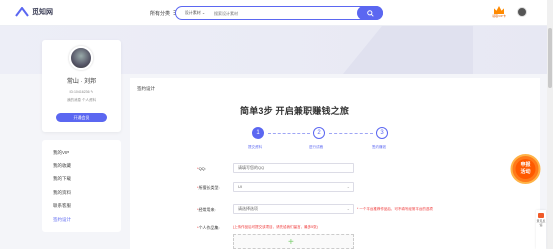 The width and height of the screenshot is (553, 249). I want to click on qq-label: *QQ:, so click(201, 168).